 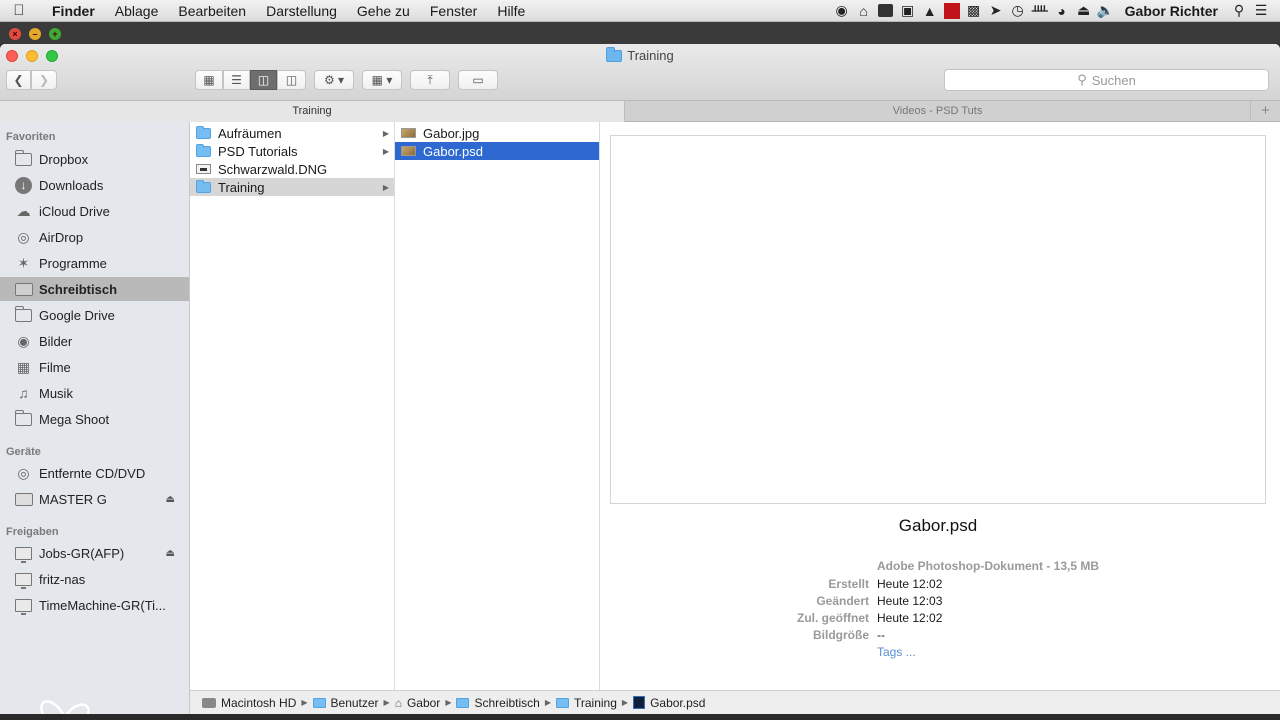 I want to click on menu-gehe-zu: Gehe zu, so click(x=383, y=11).